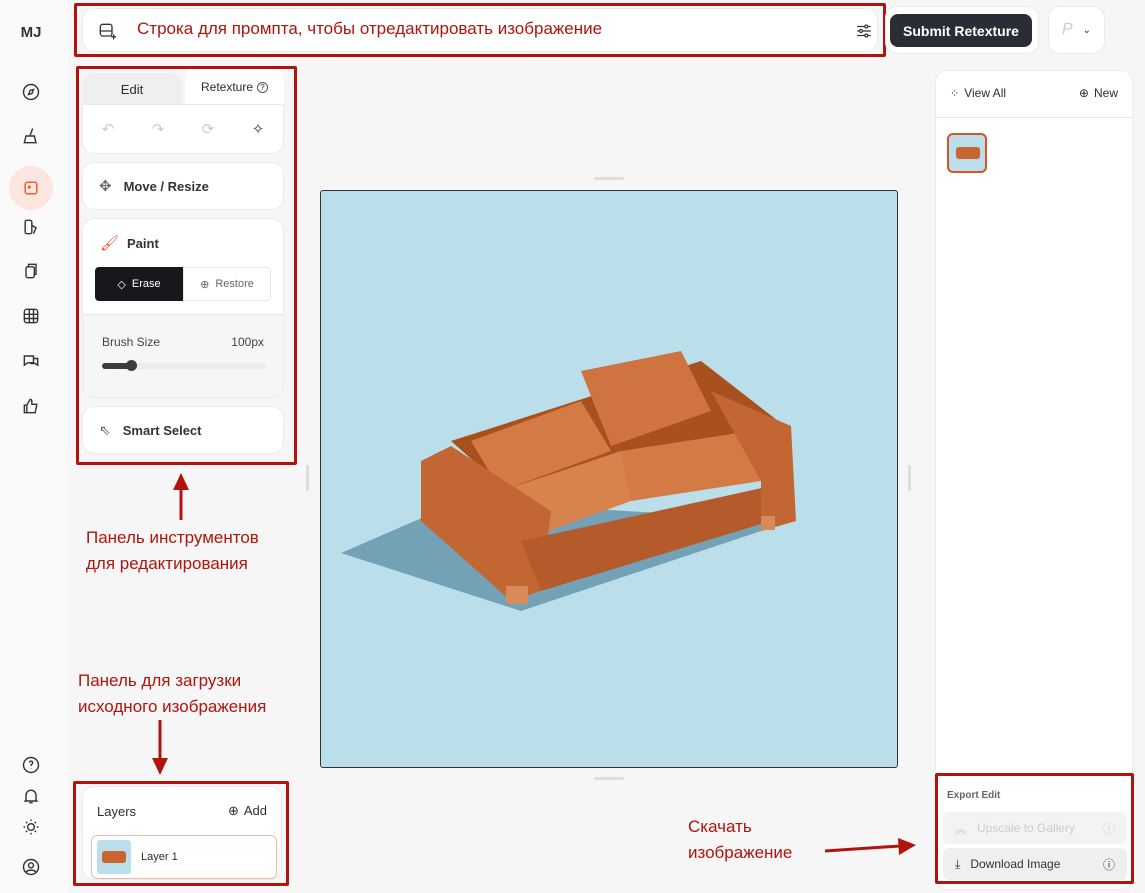 This screenshot has height=893, width=1145. I want to click on sofa-image, so click(568, 481).